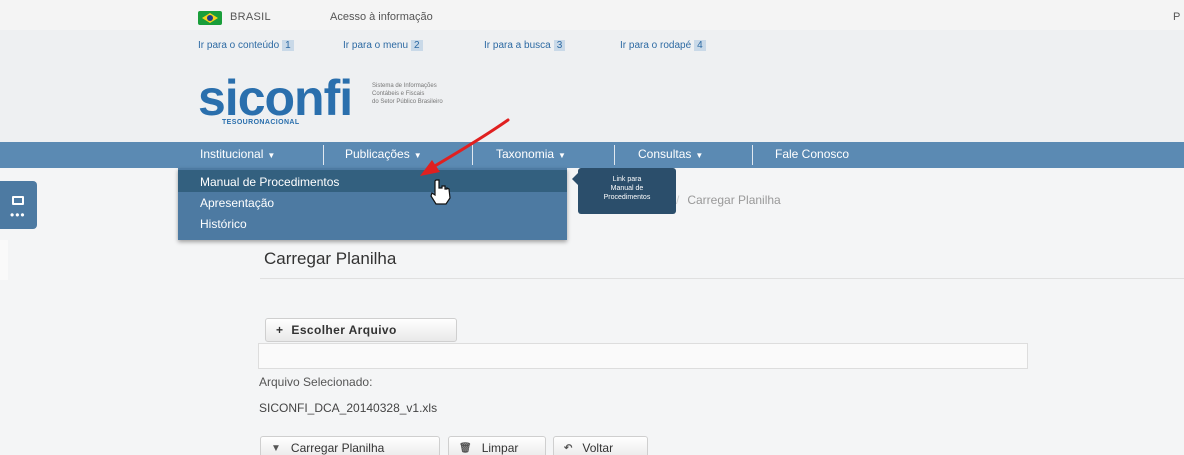  What do you see at coordinates (276, 448) in the screenshot?
I see `load-icon: ▼` at bounding box center [276, 448].